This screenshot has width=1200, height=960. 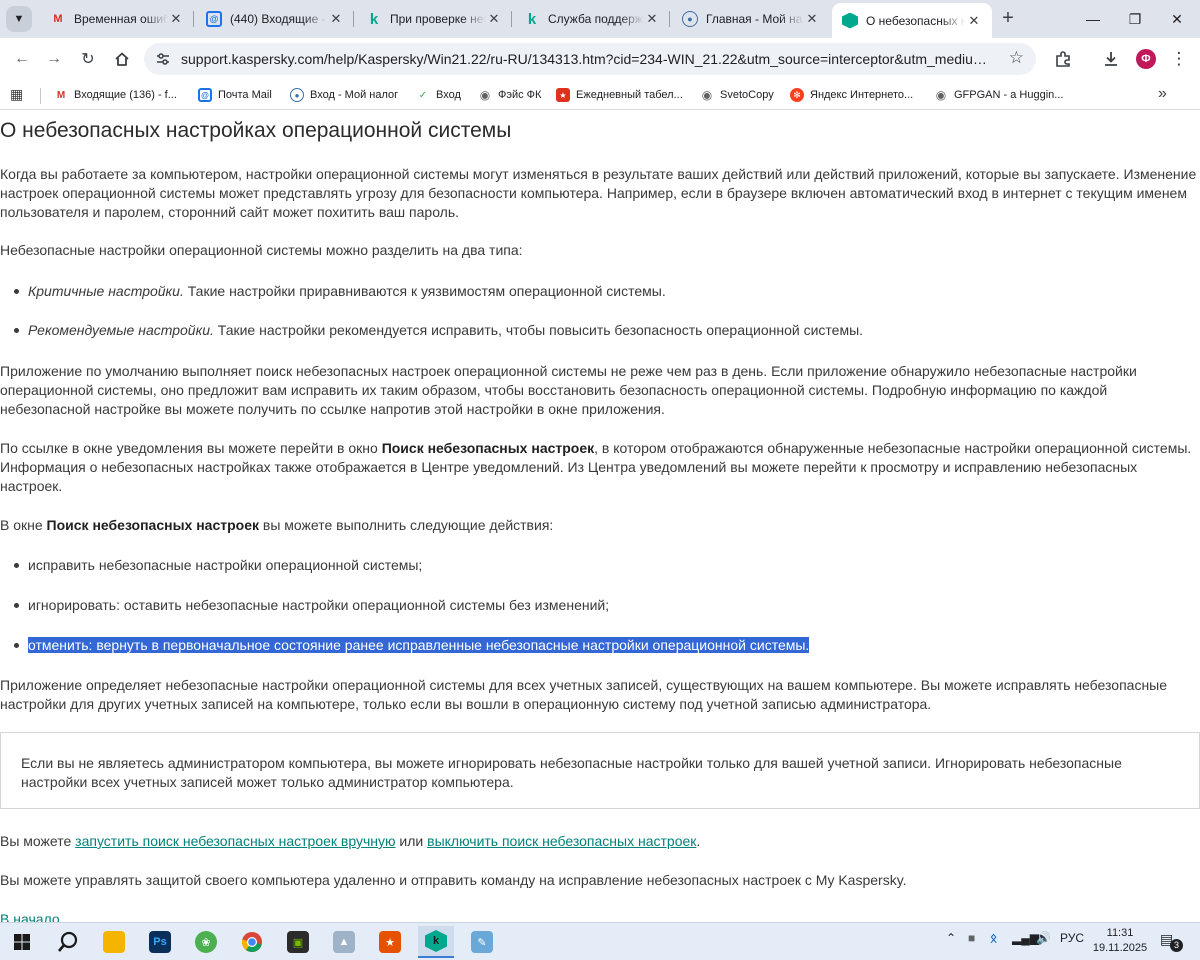 What do you see at coordinates (19, 19) in the screenshot?
I see `tab-search-button: ▼` at bounding box center [19, 19].